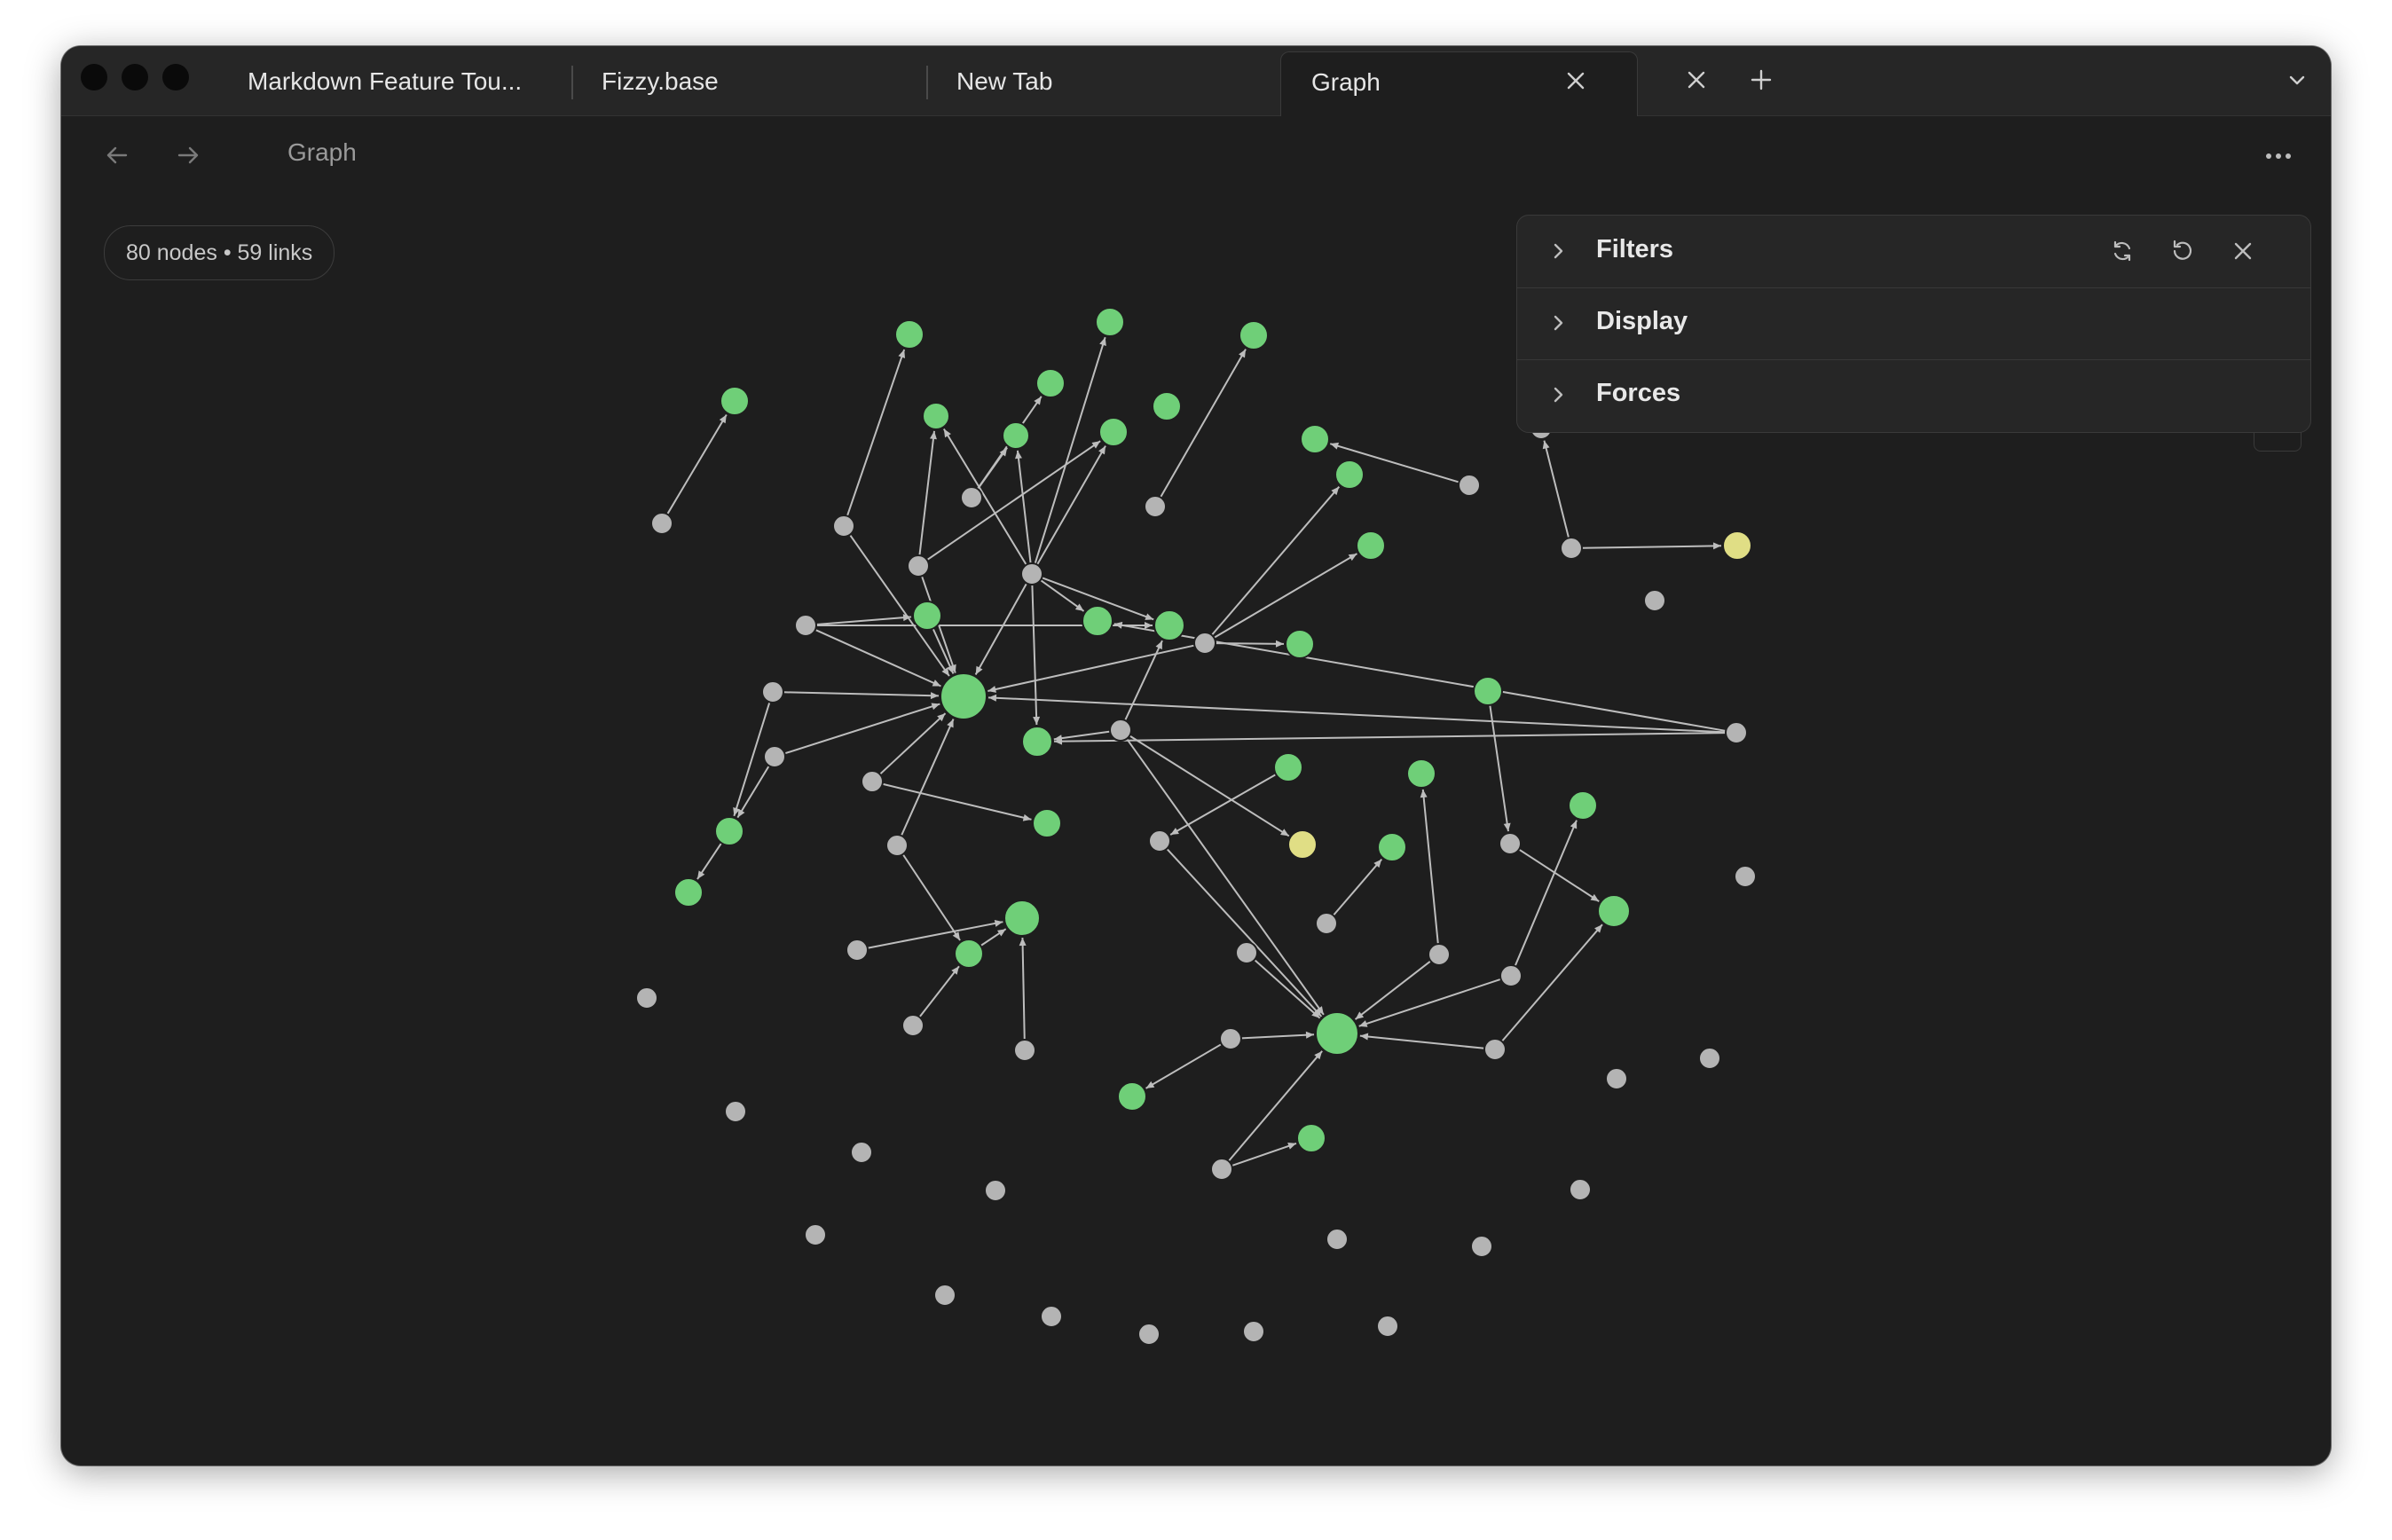  What do you see at coordinates (1913, 323) in the screenshot?
I see `section-display: Display` at bounding box center [1913, 323].